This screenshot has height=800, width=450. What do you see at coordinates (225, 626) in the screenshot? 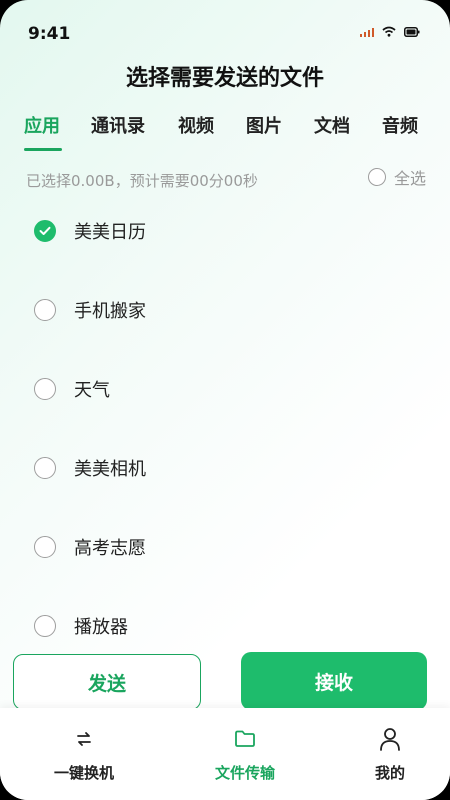
I see `list-item: 播放器` at bounding box center [225, 626].